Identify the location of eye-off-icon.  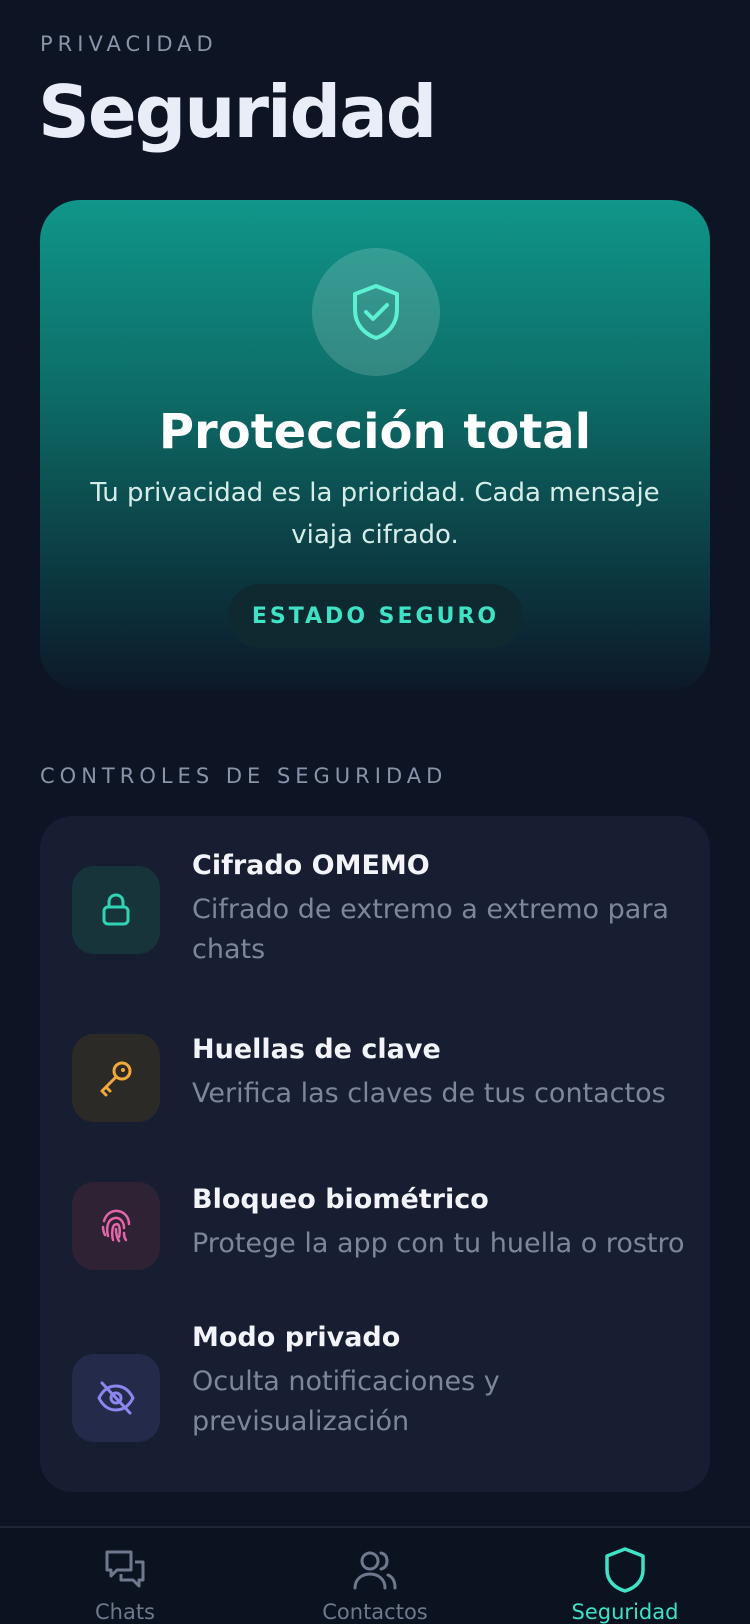
(116, 1398).